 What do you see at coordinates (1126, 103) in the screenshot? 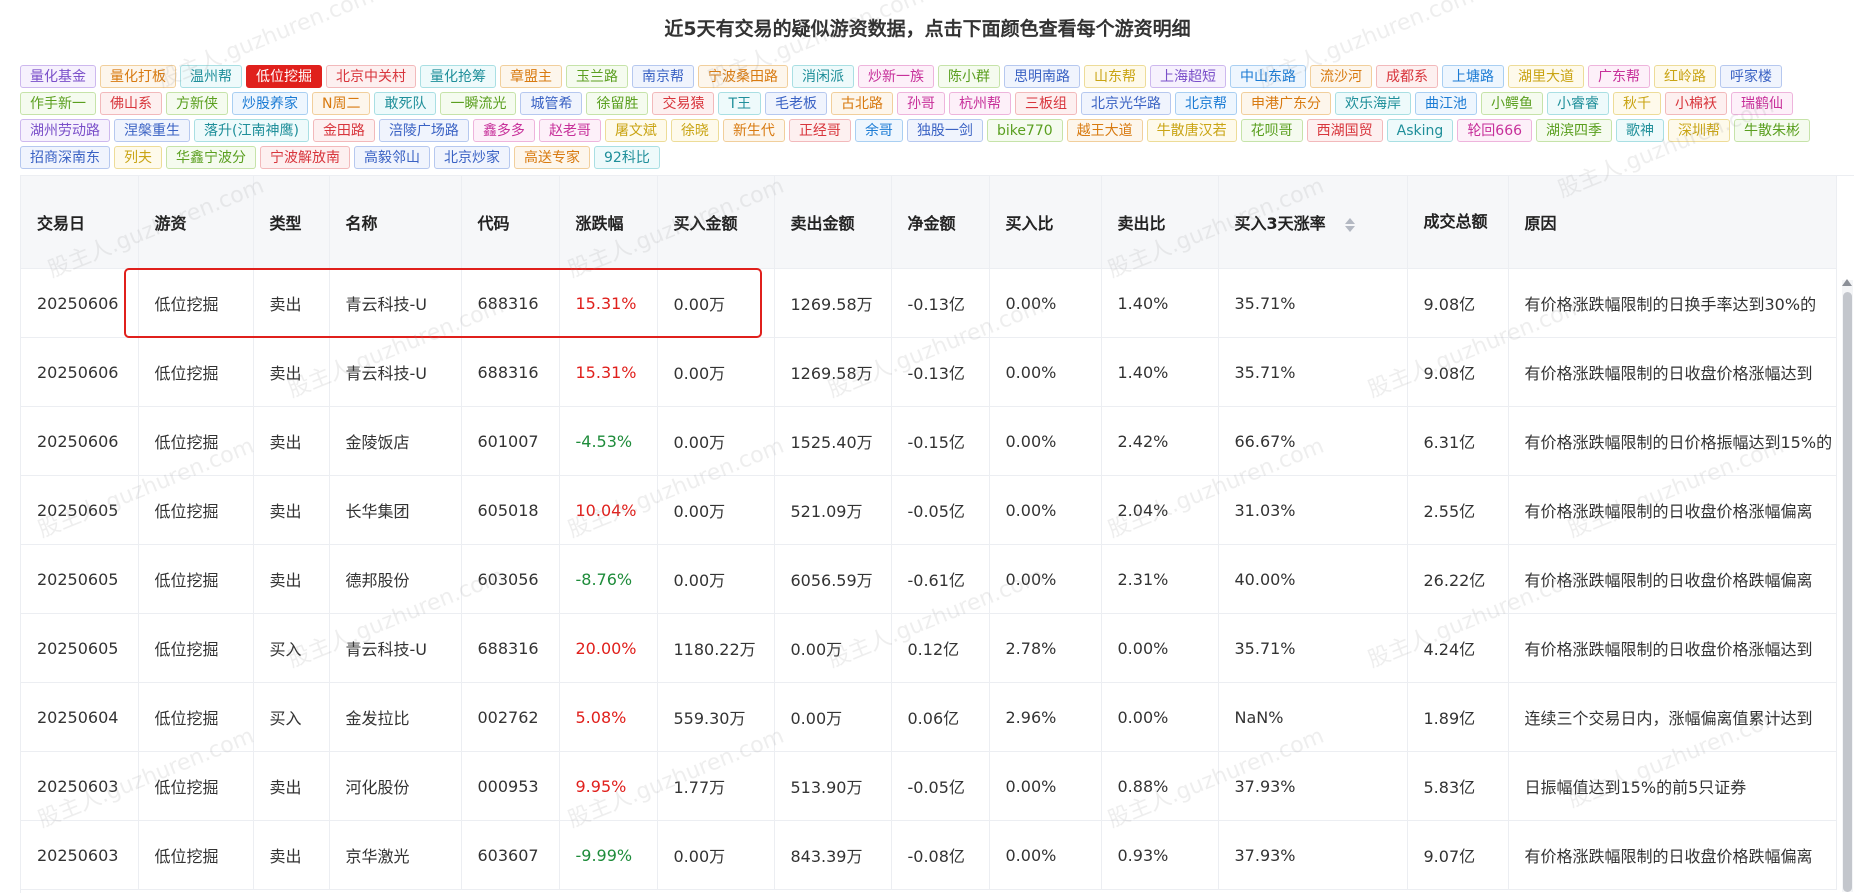
I see `trader-tag: 北京光华路` at bounding box center [1126, 103].